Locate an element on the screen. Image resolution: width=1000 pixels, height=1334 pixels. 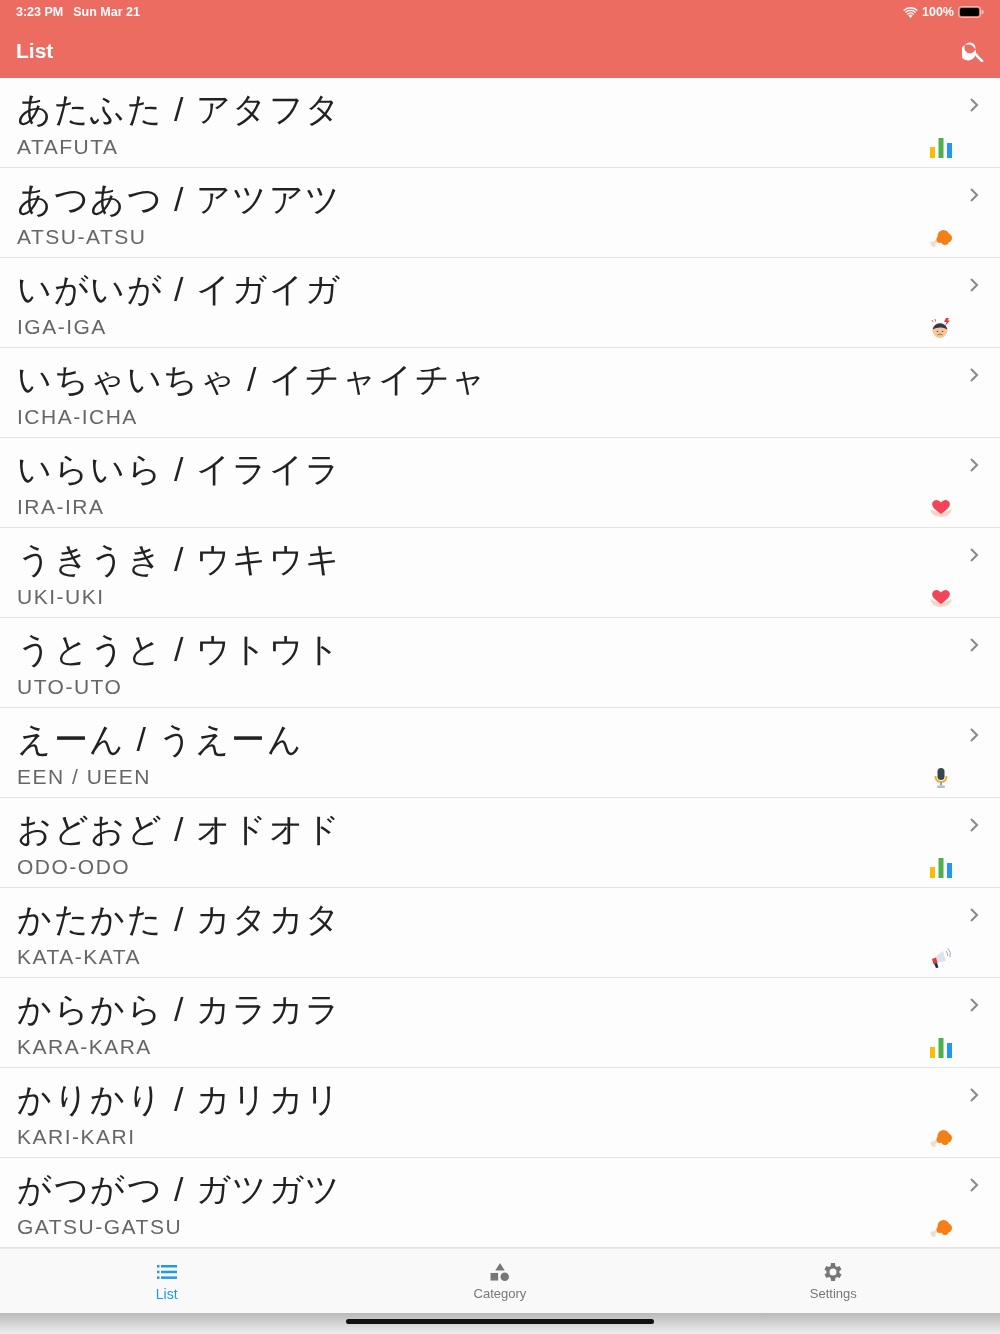
status-time: 3:23 PM is located at coordinates (40, 12).